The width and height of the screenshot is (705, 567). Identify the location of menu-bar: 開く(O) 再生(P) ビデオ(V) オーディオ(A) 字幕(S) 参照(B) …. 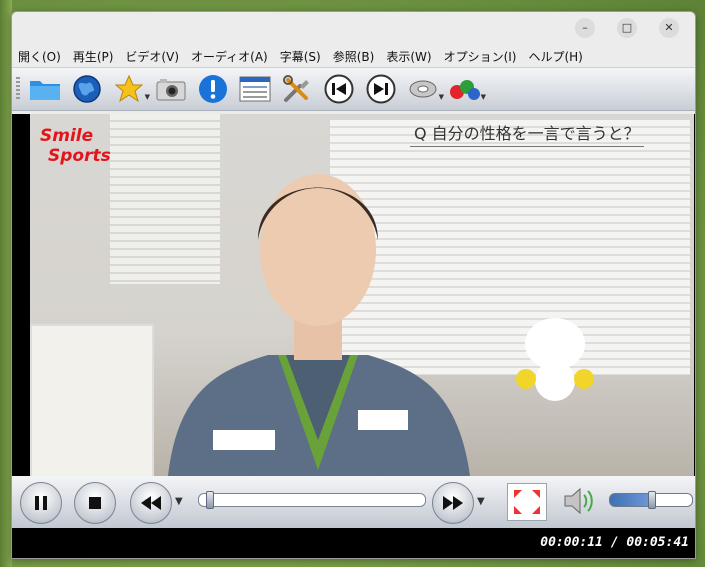
(353, 56).